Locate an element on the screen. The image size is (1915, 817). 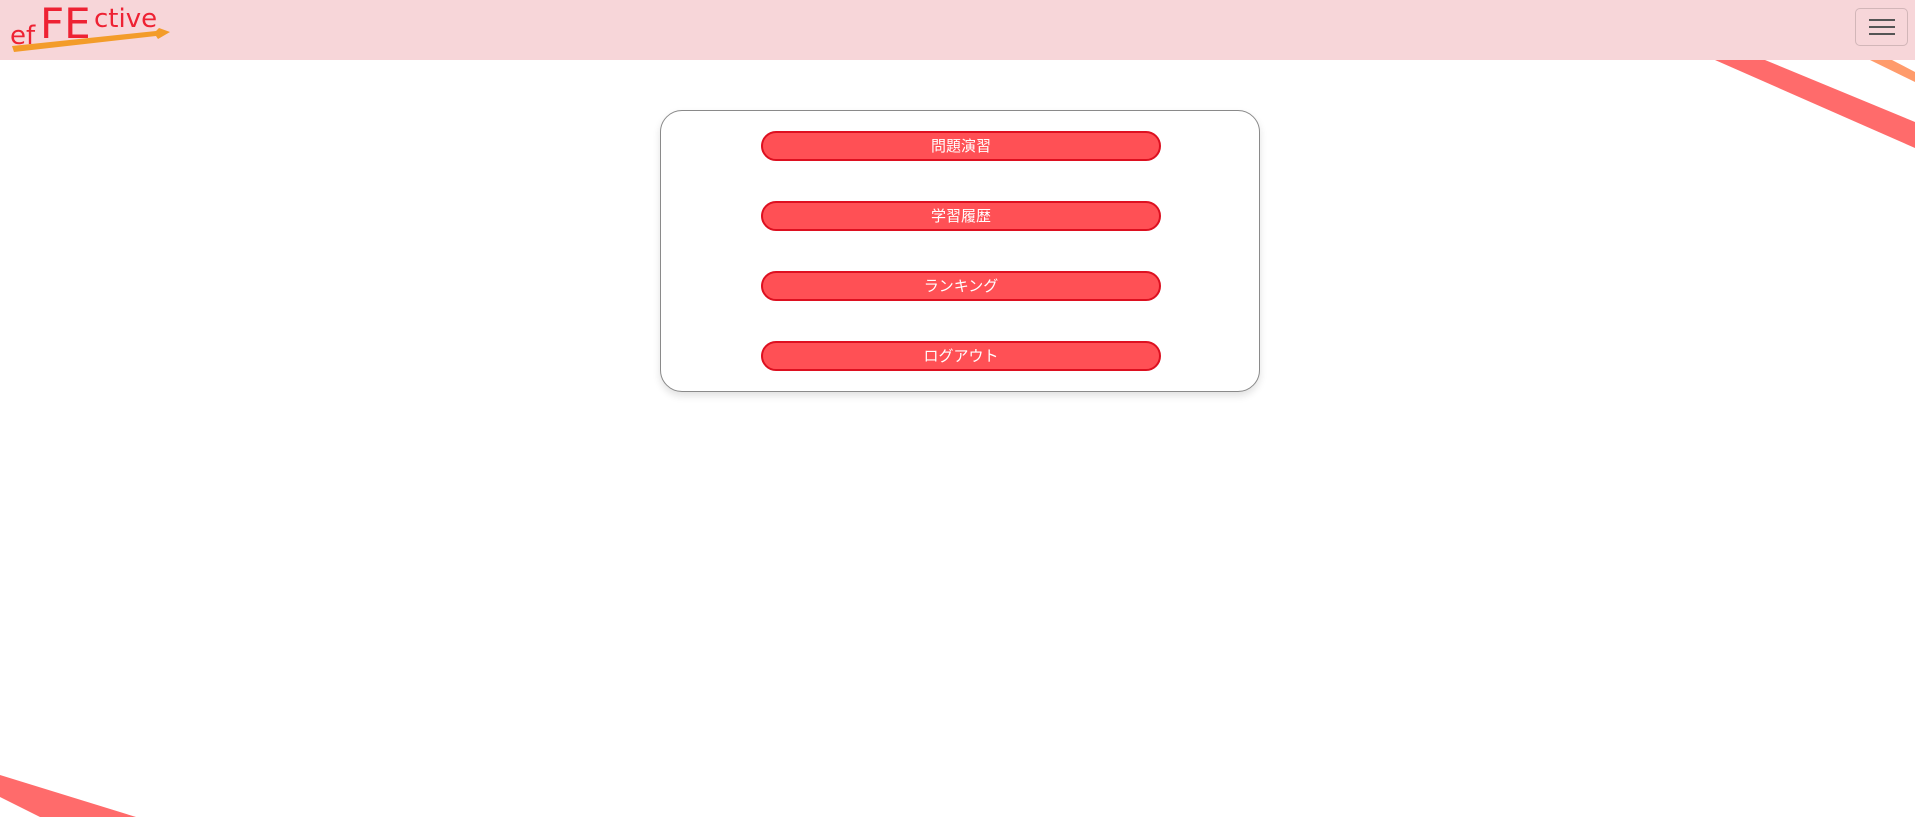
logout-button: ログアウト is located at coordinates (961, 356).